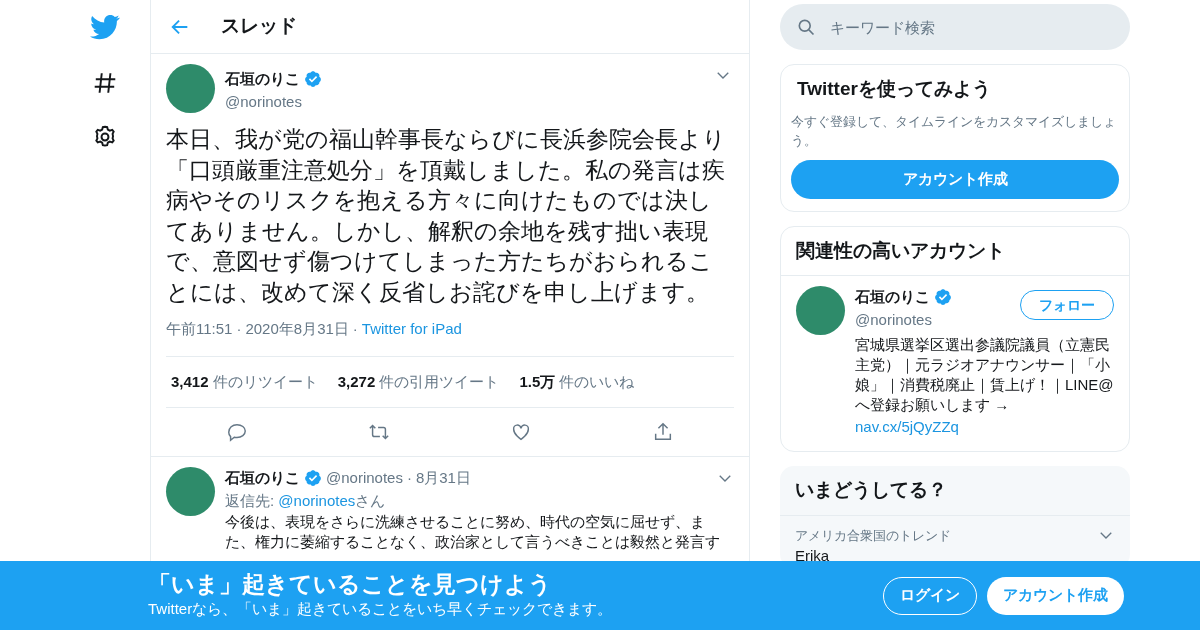 This screenshot has height=630, width=1200. What do you see at coordinates (370, 500) in the screenshot?
I see `reply-suffix: さん` at bounding box center [370, 500].